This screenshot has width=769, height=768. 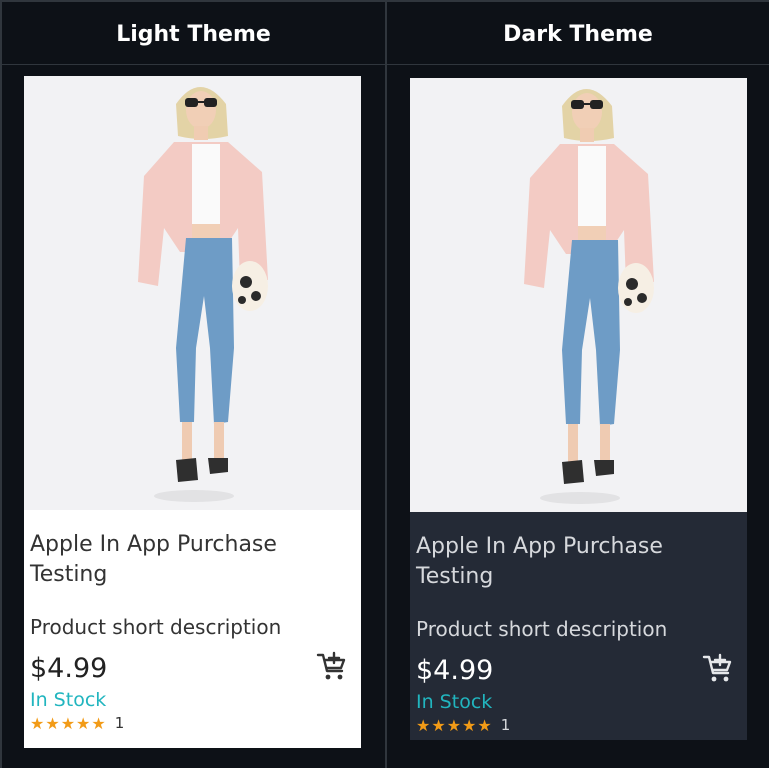 I want to click on table-border-left, so click(x=1, y=384).